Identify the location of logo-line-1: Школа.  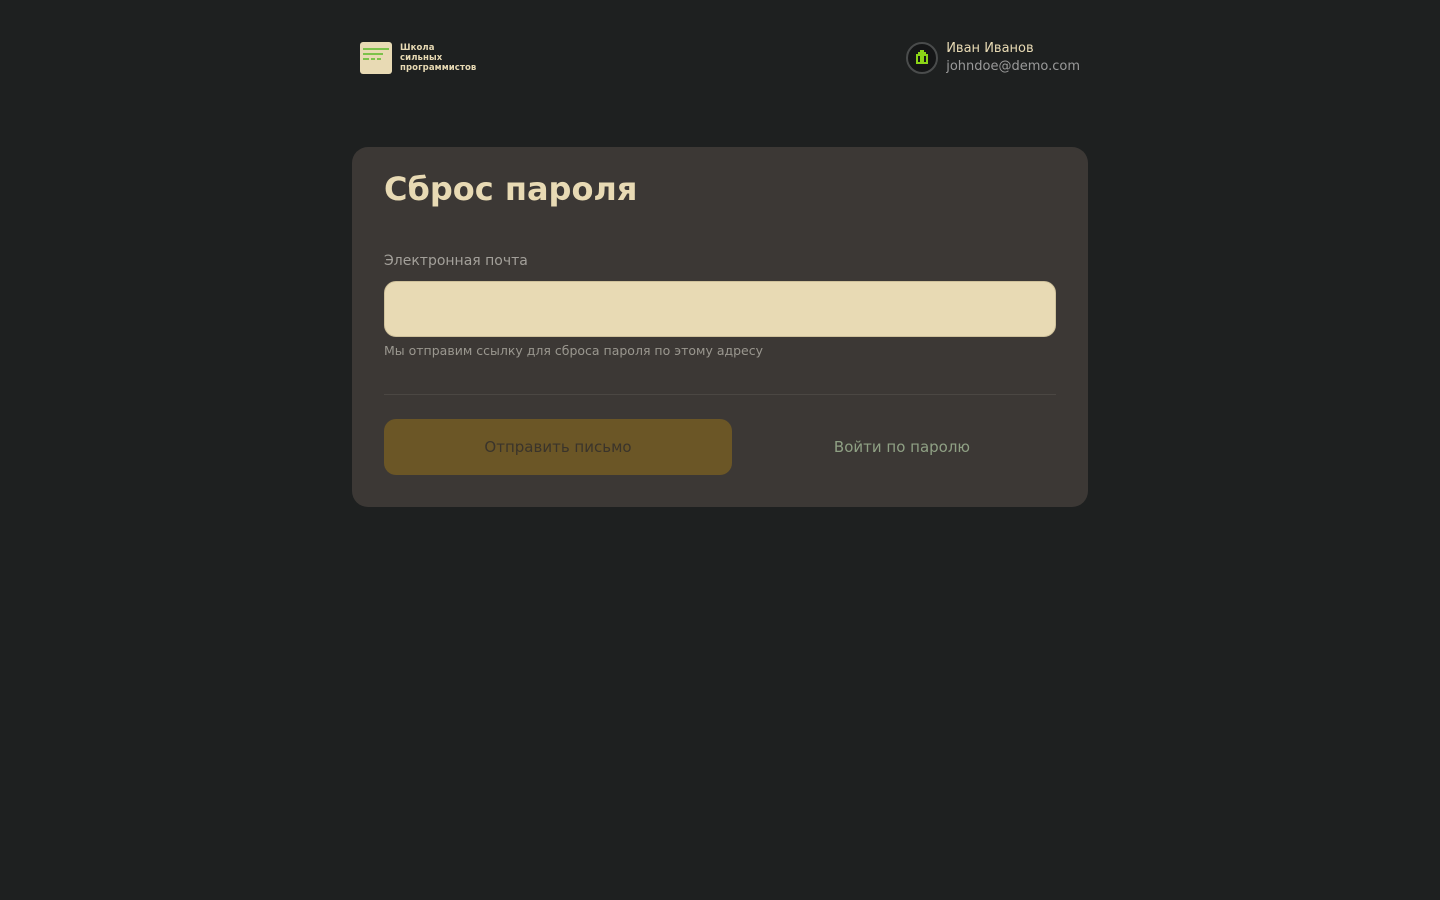
(417, 48).